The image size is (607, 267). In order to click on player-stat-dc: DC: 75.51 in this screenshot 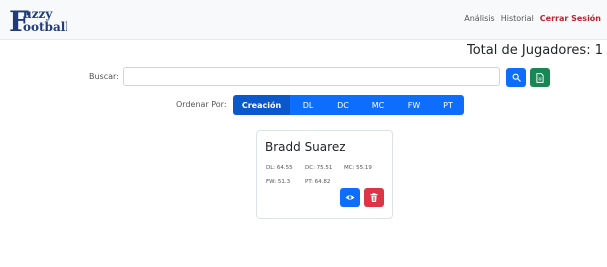, I will do `click(319, 168)`.